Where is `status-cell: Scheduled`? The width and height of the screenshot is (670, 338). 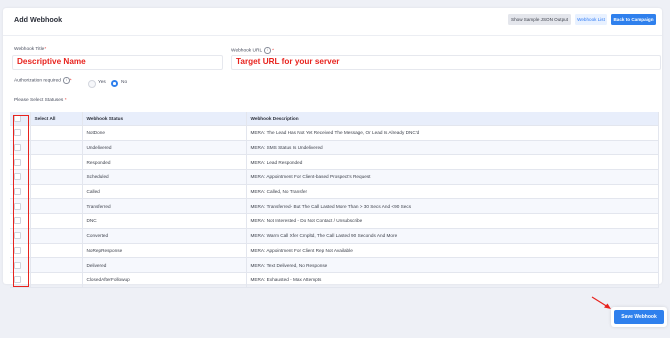 status-cell: Scheduled is located at coordinates (164, 177).